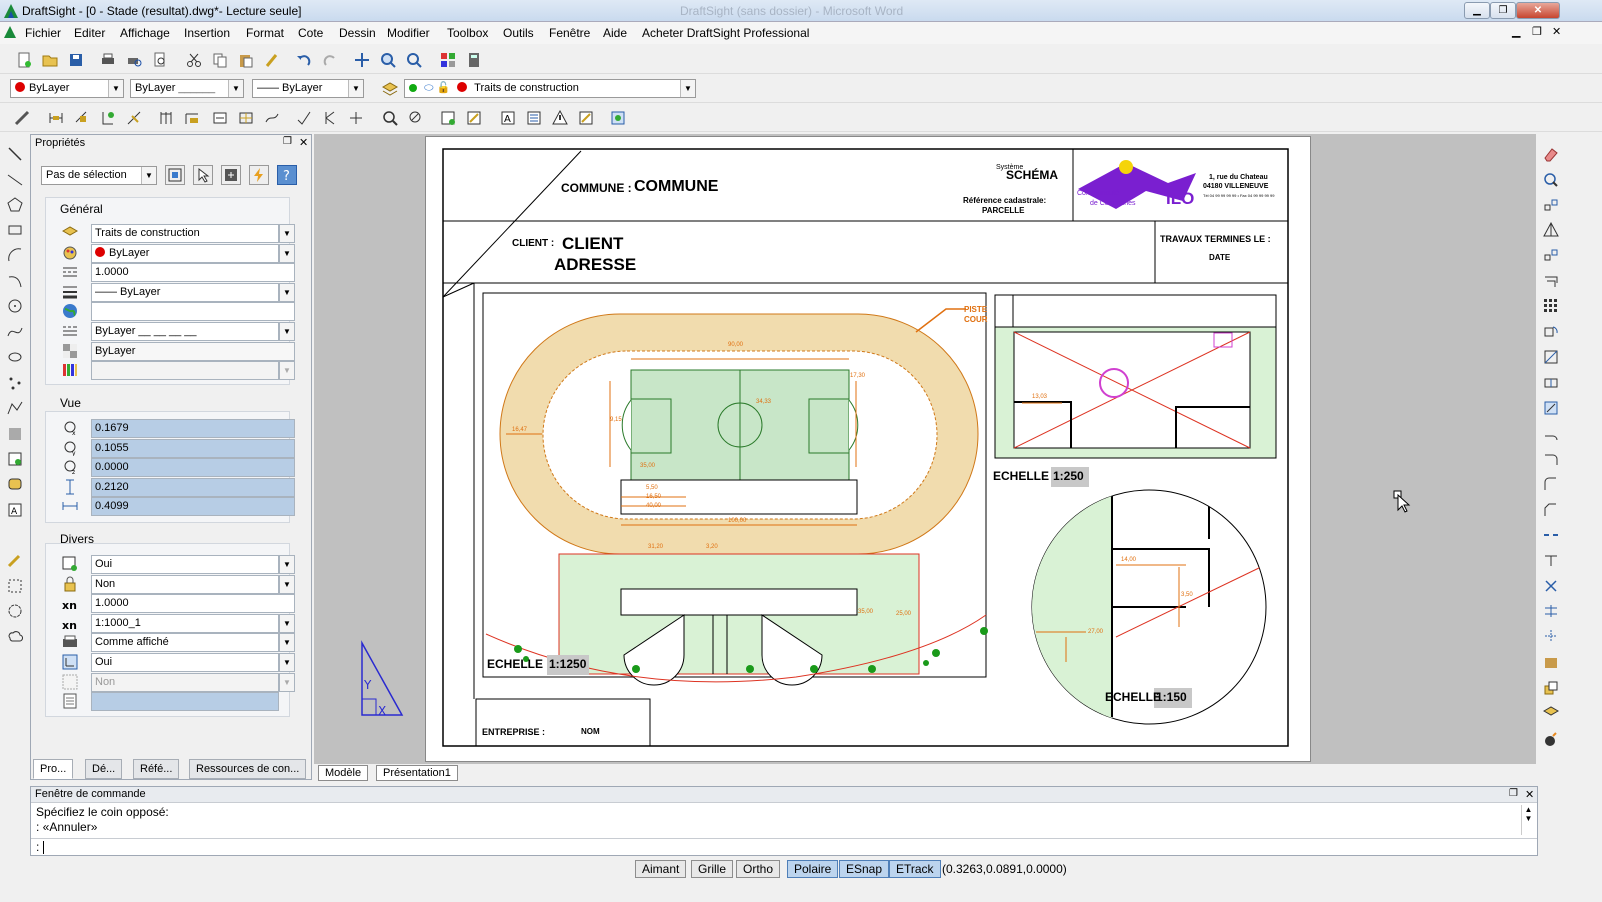 The height and width of the screenshot is (902, 1602). I want to click on save-button, so click(76, 60).